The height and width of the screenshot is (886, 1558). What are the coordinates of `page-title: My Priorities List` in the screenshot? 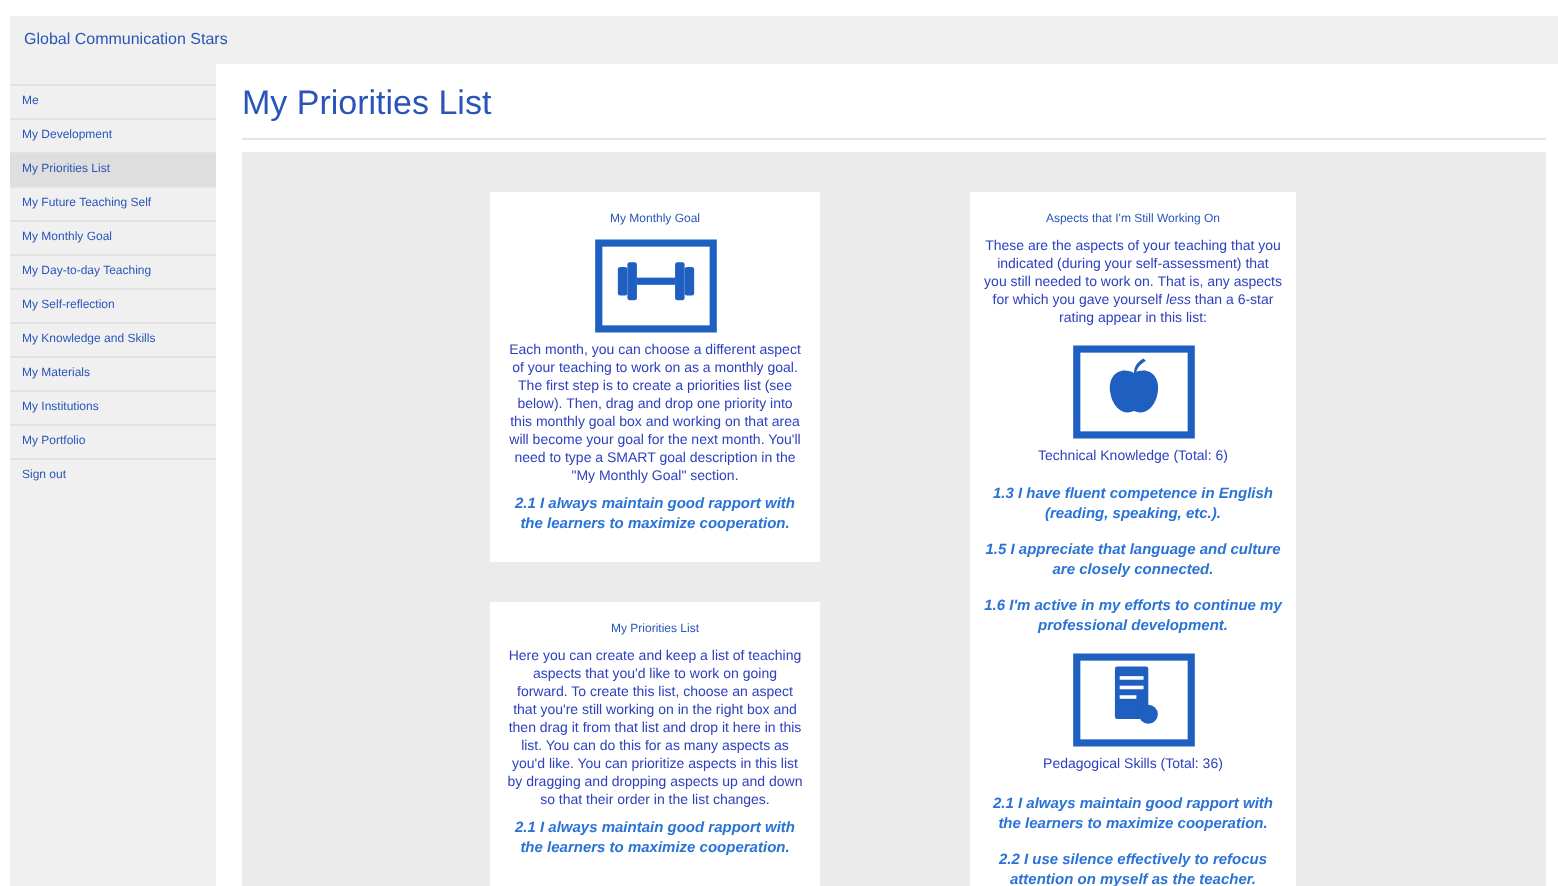 It's located at (894, 101).